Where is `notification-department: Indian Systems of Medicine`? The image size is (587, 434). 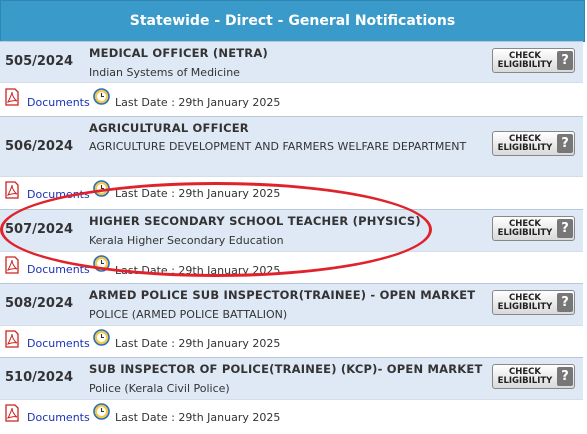
notification-department: Indian Systems of Medicine is located at coordinates (164, 72).